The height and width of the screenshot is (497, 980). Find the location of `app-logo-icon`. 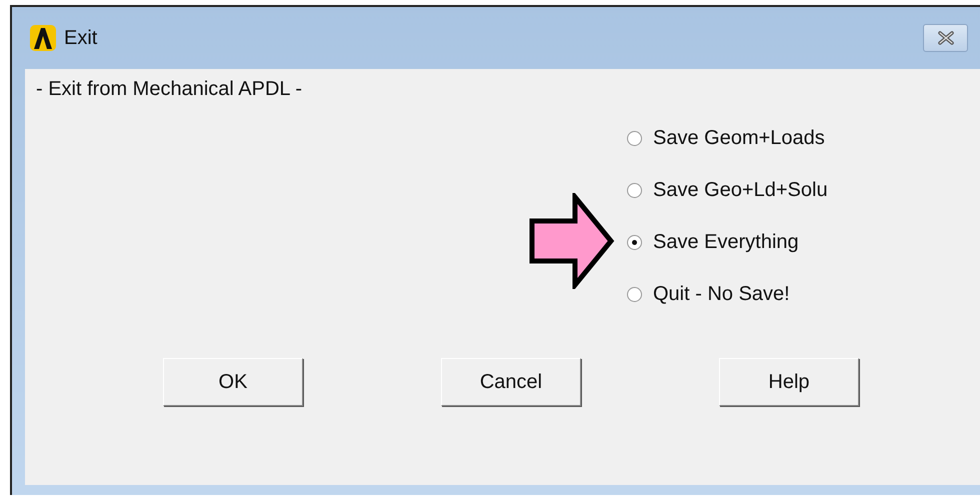

app-logo-icon is located at coordinates (43, 38).